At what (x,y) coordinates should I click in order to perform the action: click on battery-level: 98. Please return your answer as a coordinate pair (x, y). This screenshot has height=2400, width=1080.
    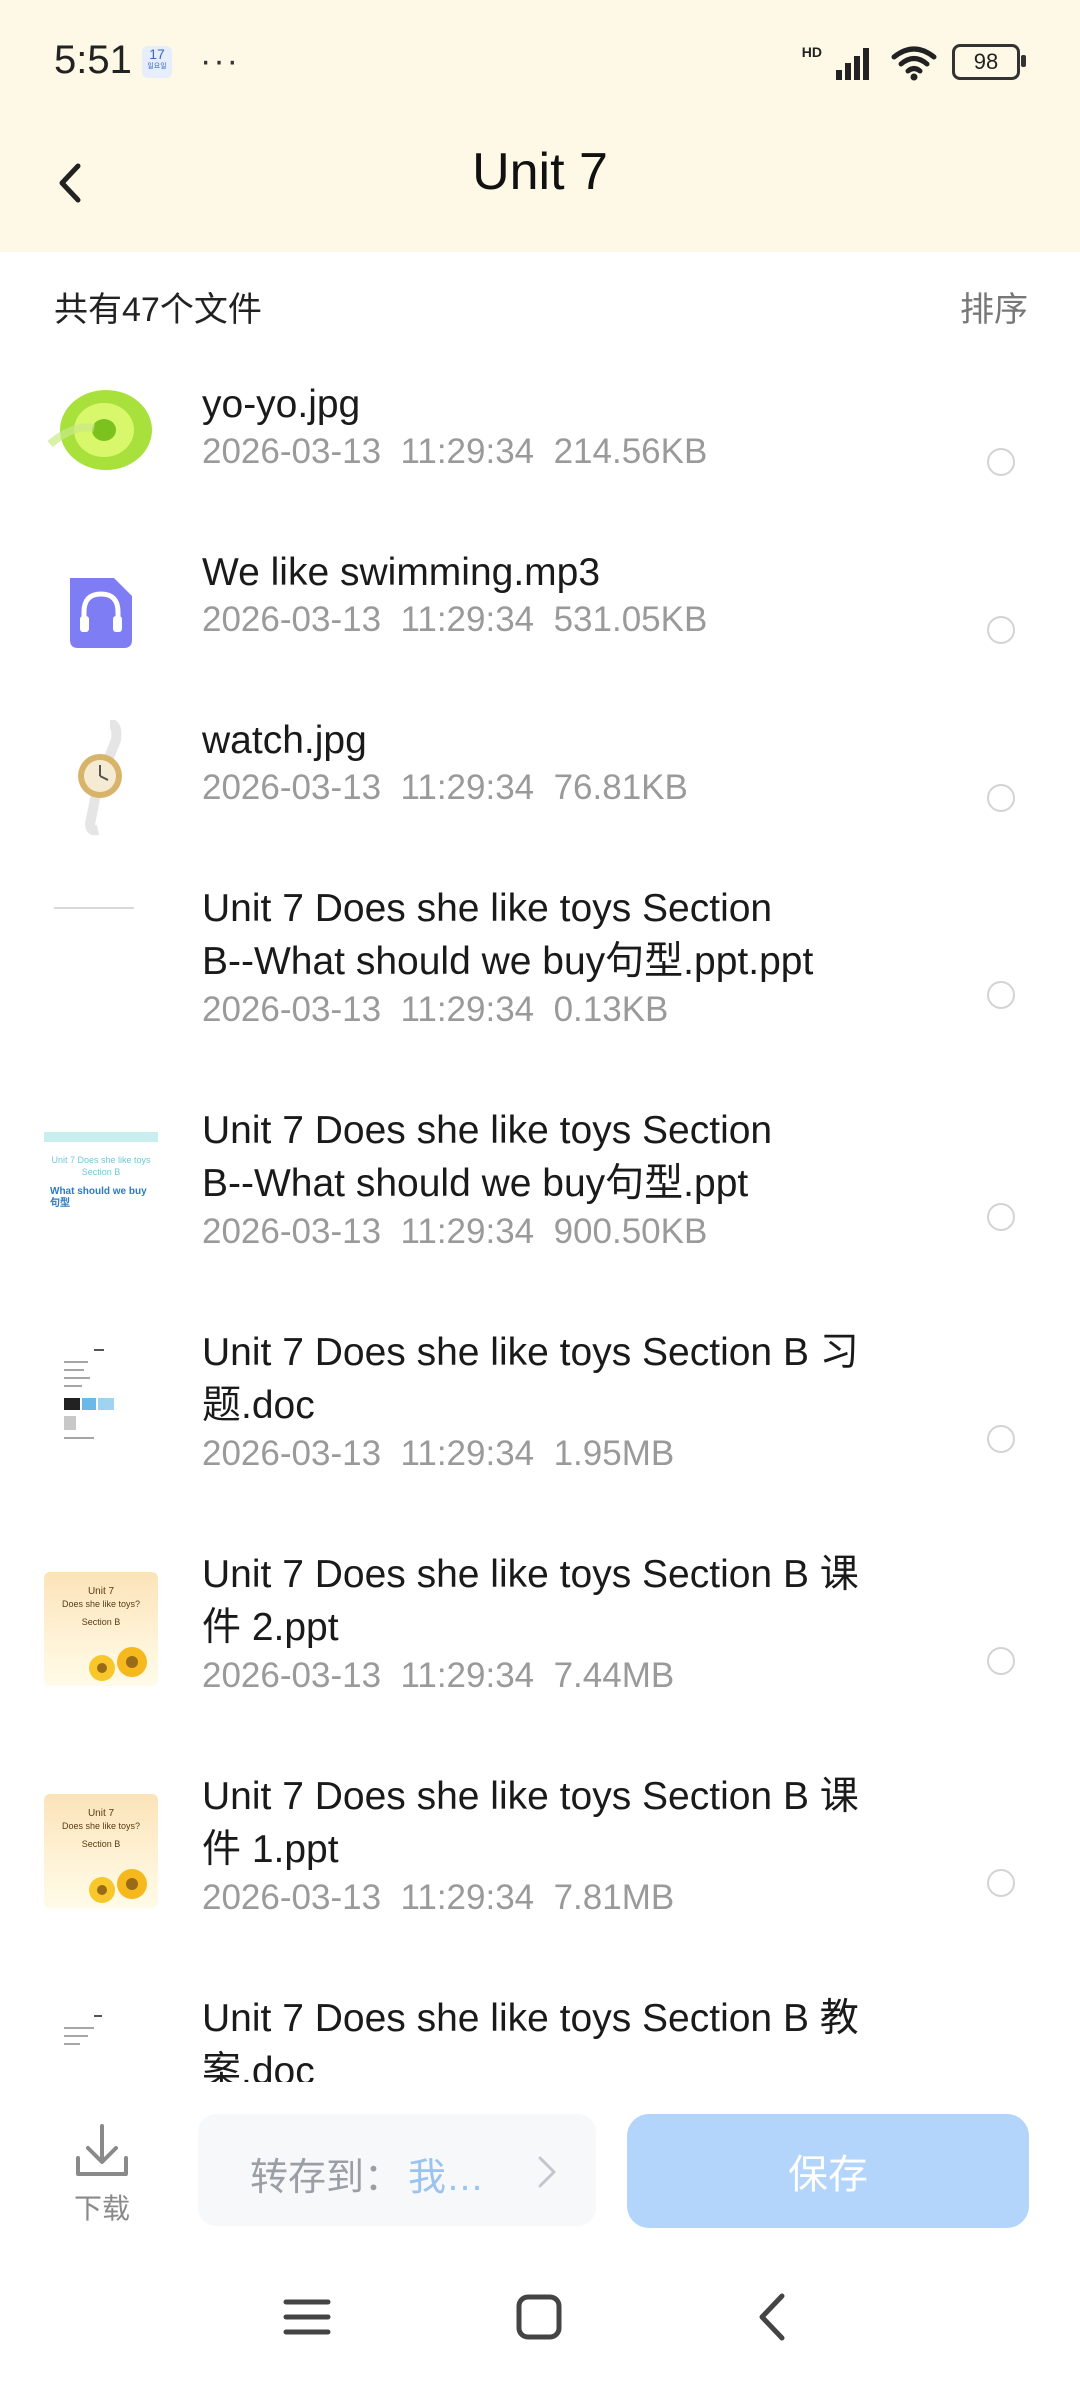
    Looking at the image, I should click on (986, 61).